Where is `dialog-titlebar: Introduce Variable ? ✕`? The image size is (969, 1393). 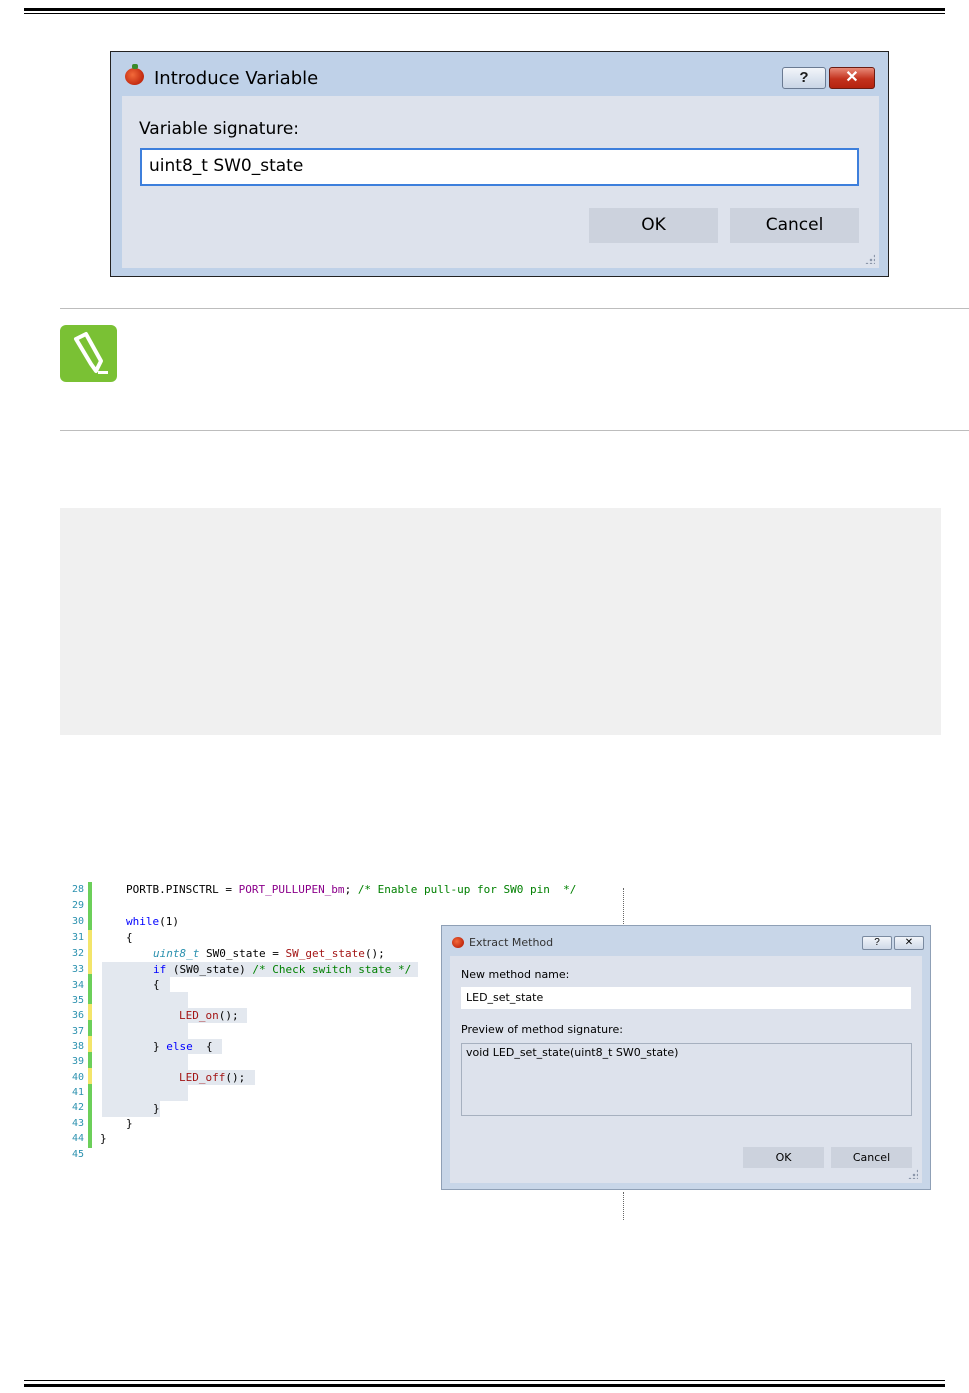
dialog-titlebar: Introduce Variable ? ✕ is located at coordinates (499, 74).